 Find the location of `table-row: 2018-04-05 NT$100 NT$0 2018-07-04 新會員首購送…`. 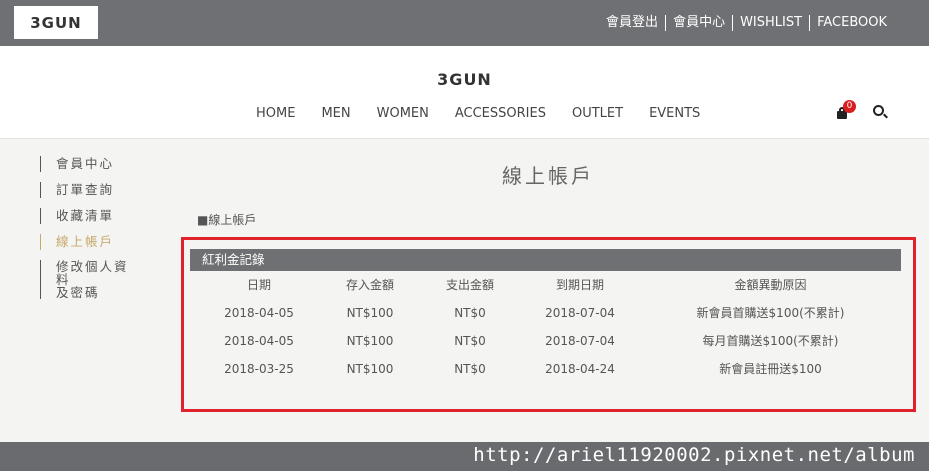

table-row: 2018-04-05 NT$100 NT$0 2018-07-04 新會員首購送… is located at coordinates (545, 320).